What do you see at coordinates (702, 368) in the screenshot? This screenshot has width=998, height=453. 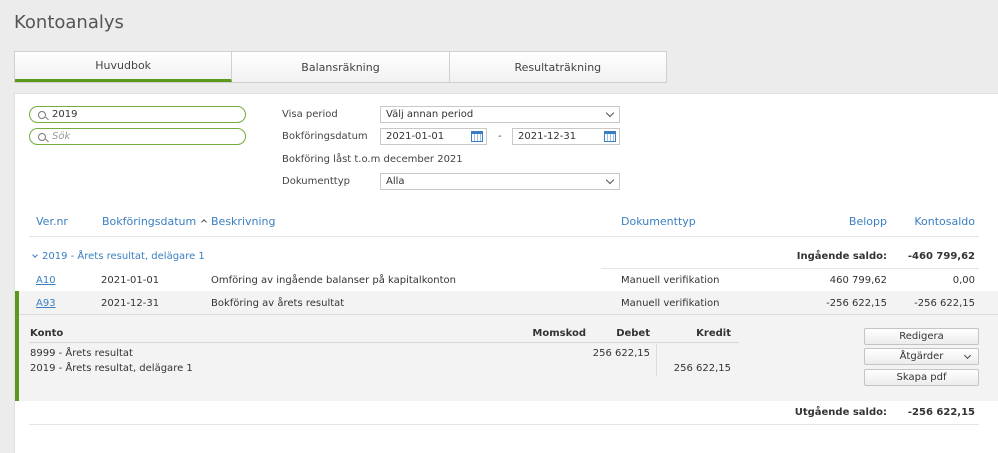 I see `detail-kredit: 256 622,15` at bounding box center [702, 368].